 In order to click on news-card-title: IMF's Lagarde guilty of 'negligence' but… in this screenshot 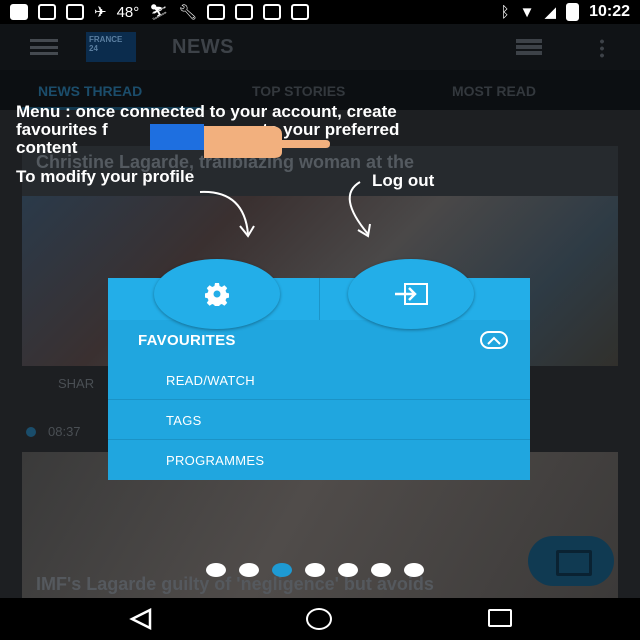, I will do `click(235, 584)`.